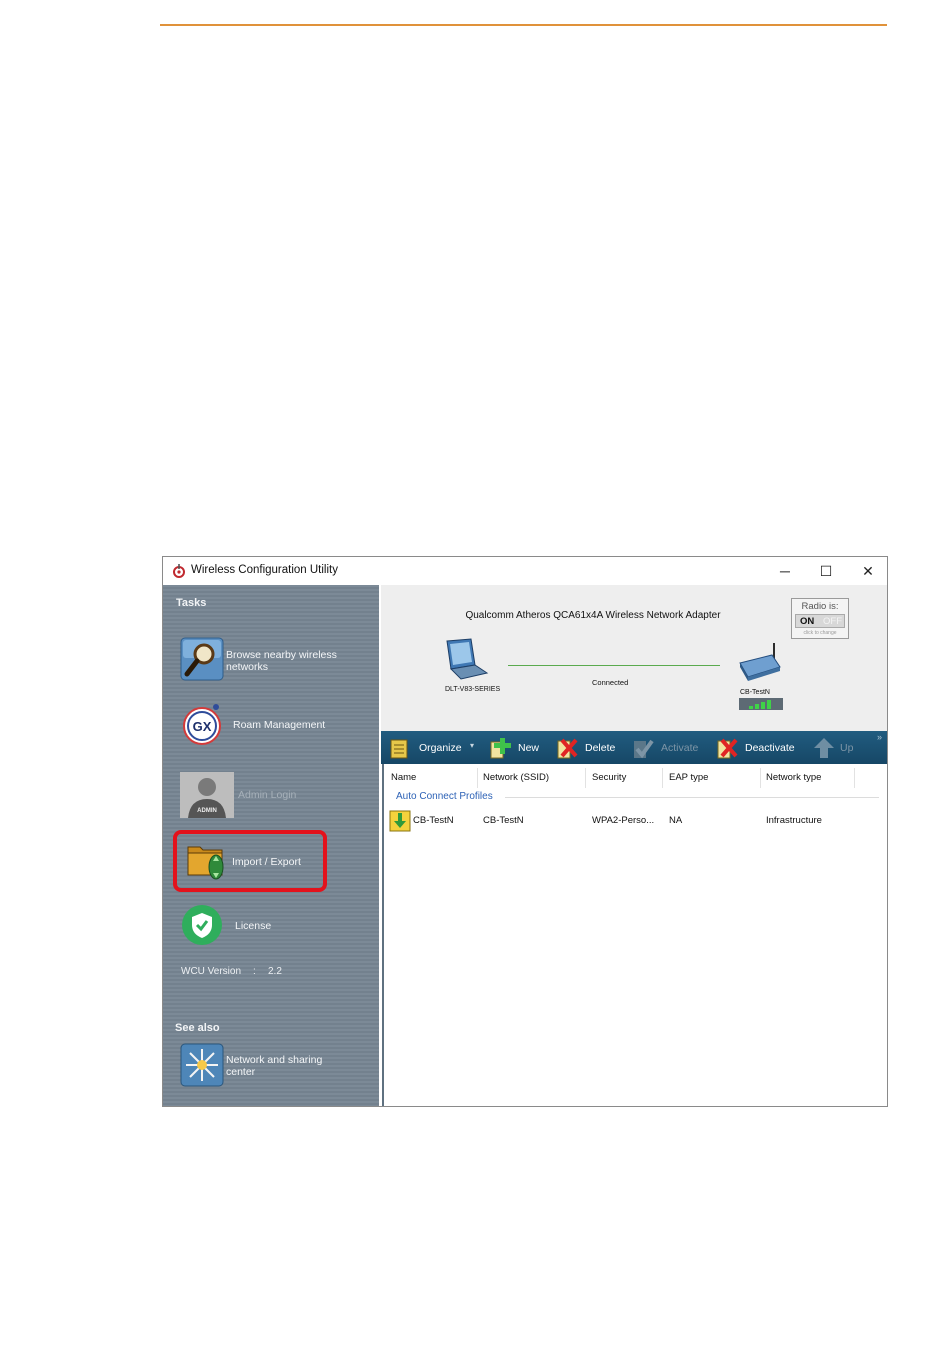  Describe the element at coordinates (755, 692) in the screenshot. I see `router-label: CB-TestN` at that location.